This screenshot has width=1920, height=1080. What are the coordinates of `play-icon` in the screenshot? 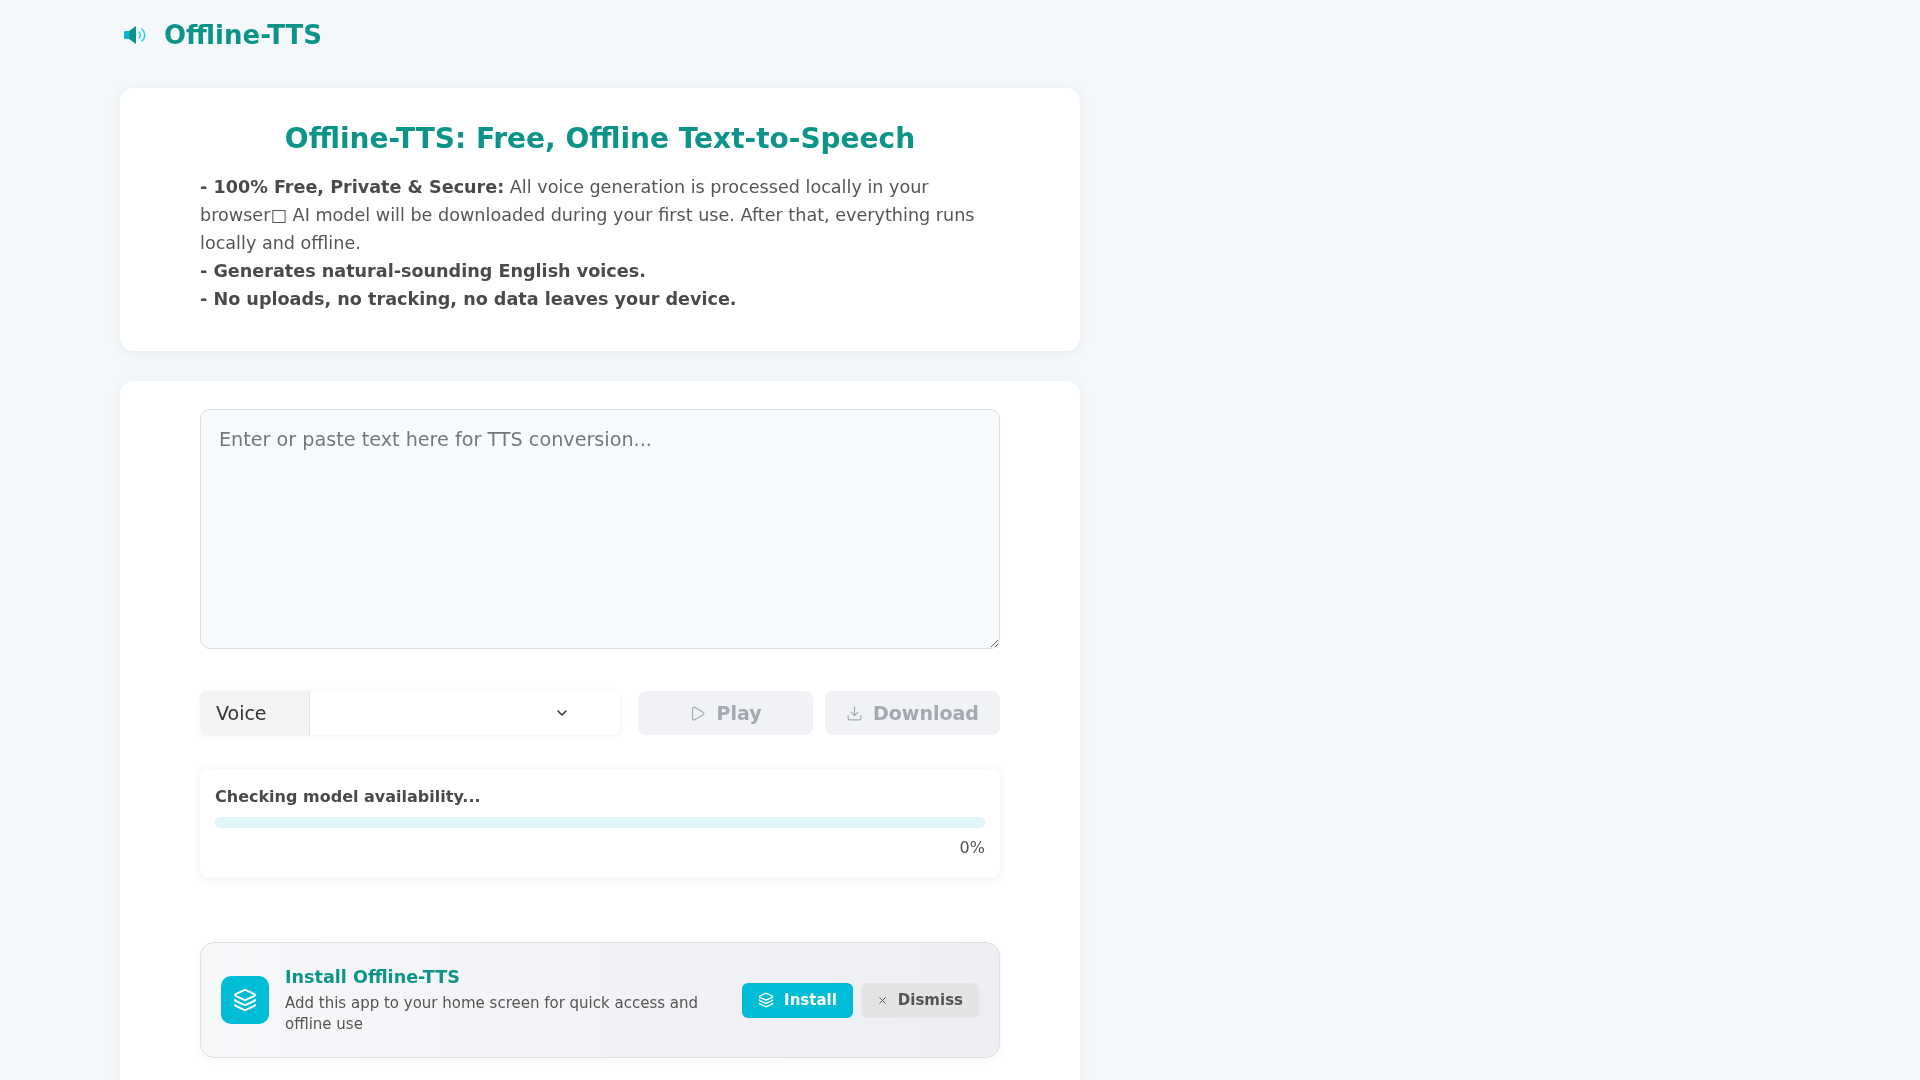 It's located at (698, 713).